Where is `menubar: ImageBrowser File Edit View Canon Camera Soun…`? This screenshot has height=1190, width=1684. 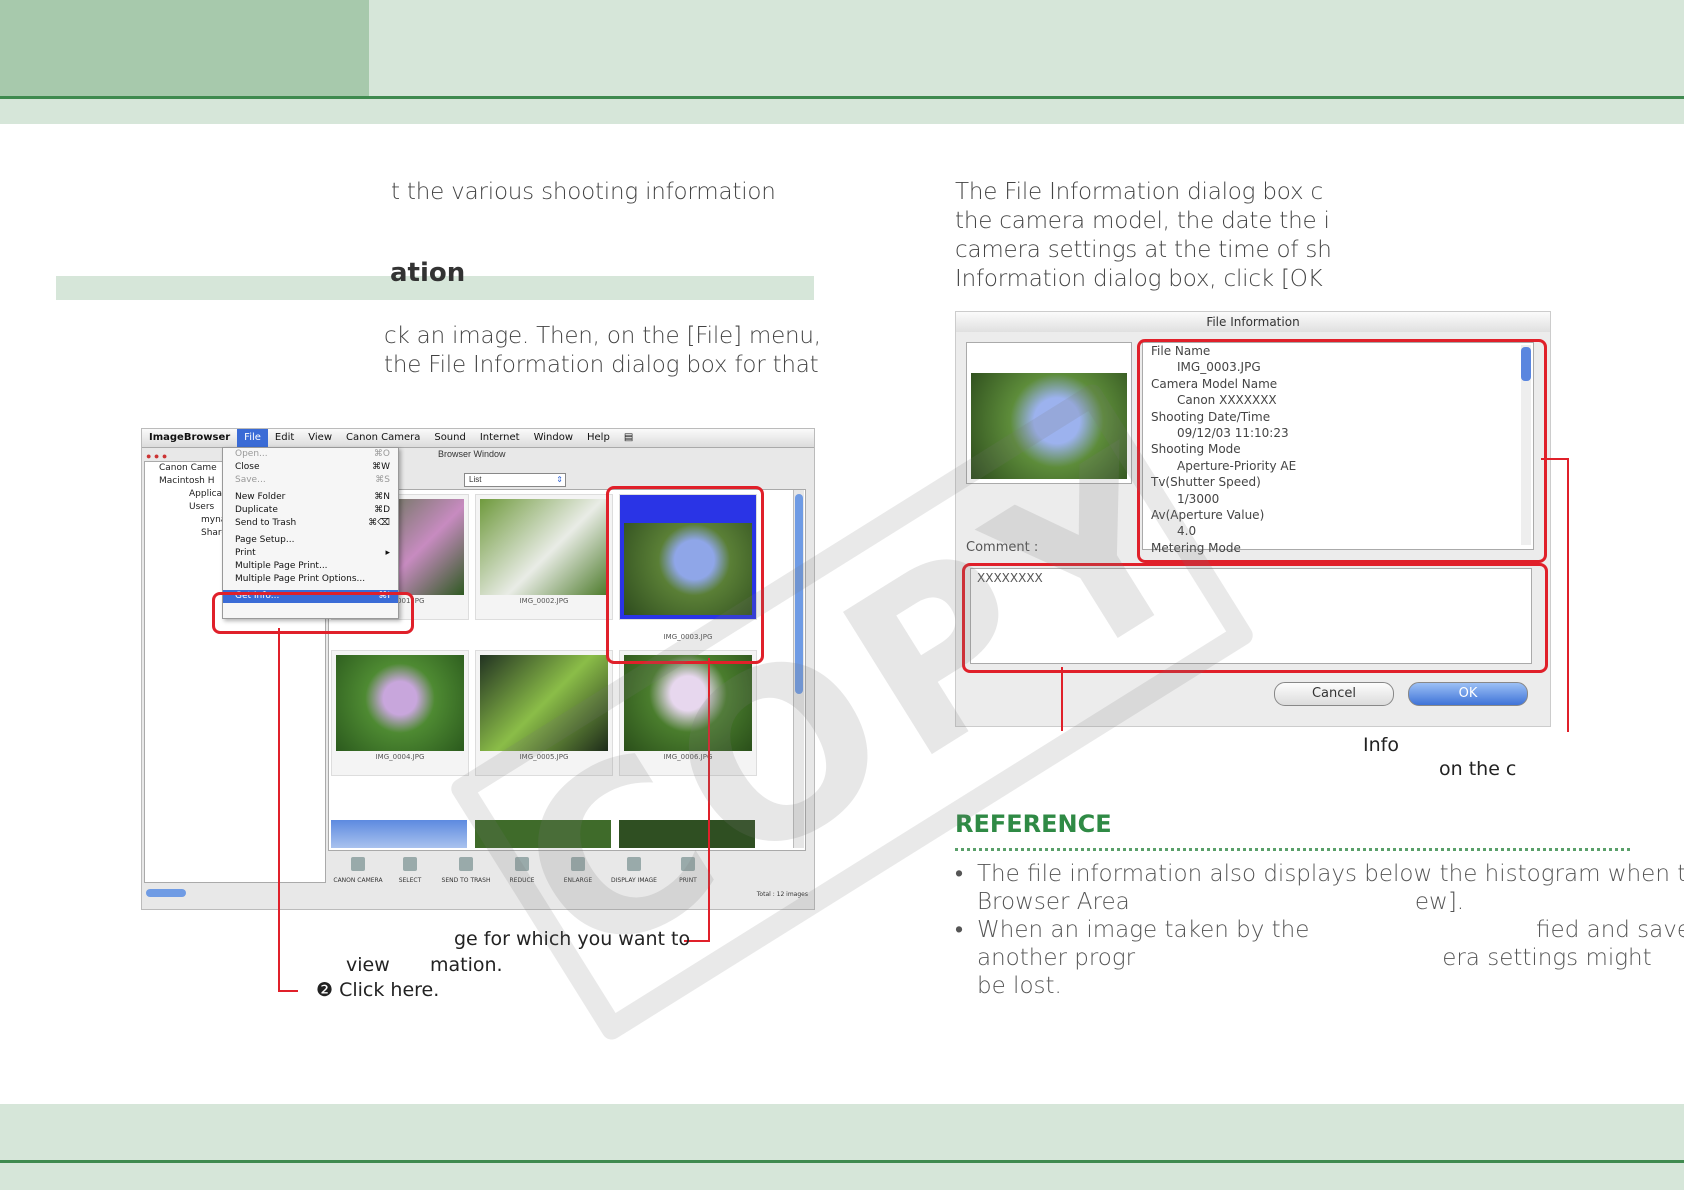
menubar: ImageBrowser File Edit View Canon Camera Soun… is located at coordinates (478, 438).